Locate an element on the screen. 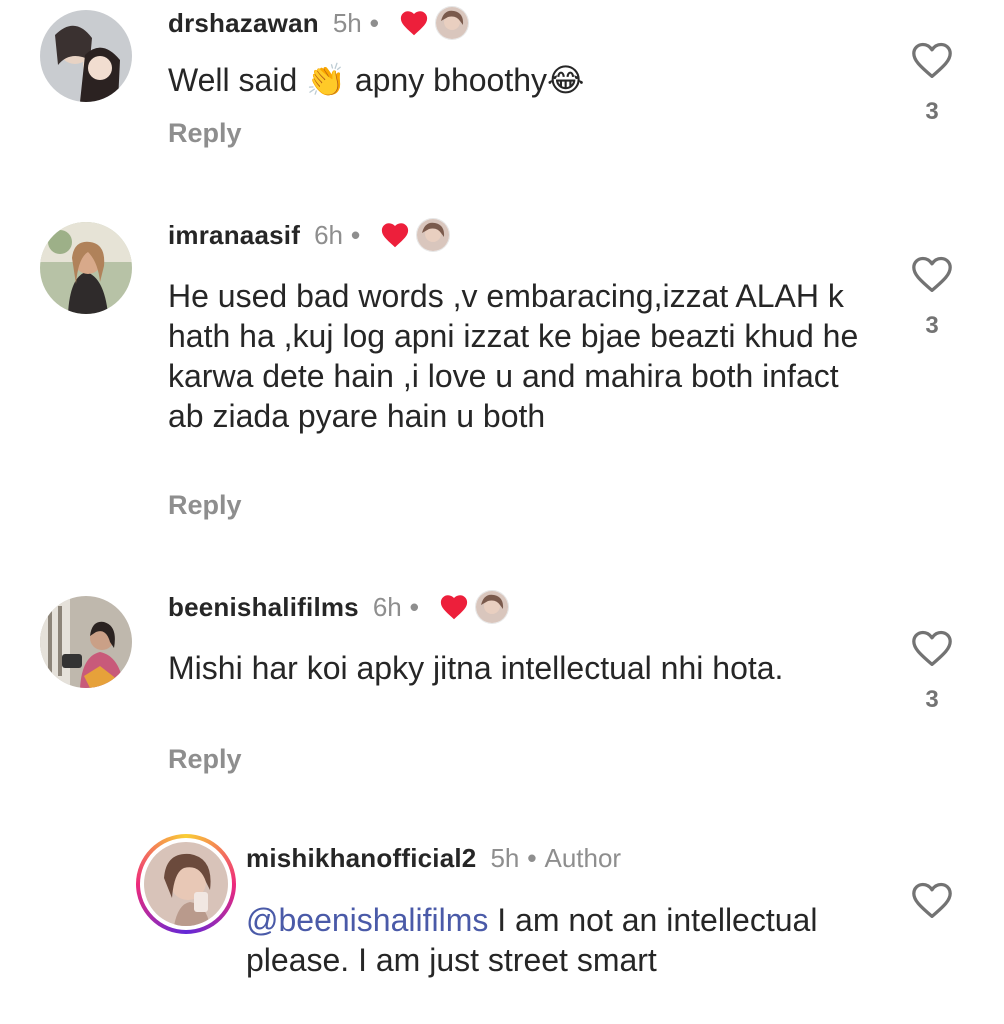 The height and width of the screenshot is (1024, 1004). author-label: Author is located at coordinates (583, 858).